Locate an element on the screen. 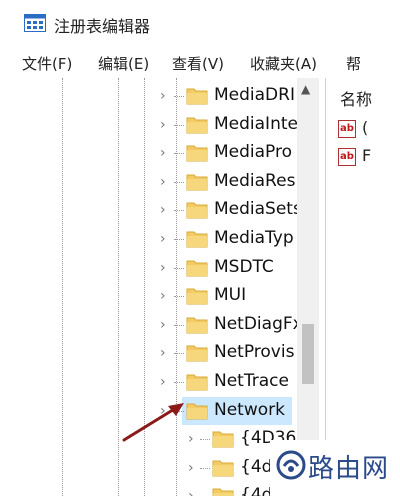  tree-node: › MediaSets is located at coordinates (151, 210).